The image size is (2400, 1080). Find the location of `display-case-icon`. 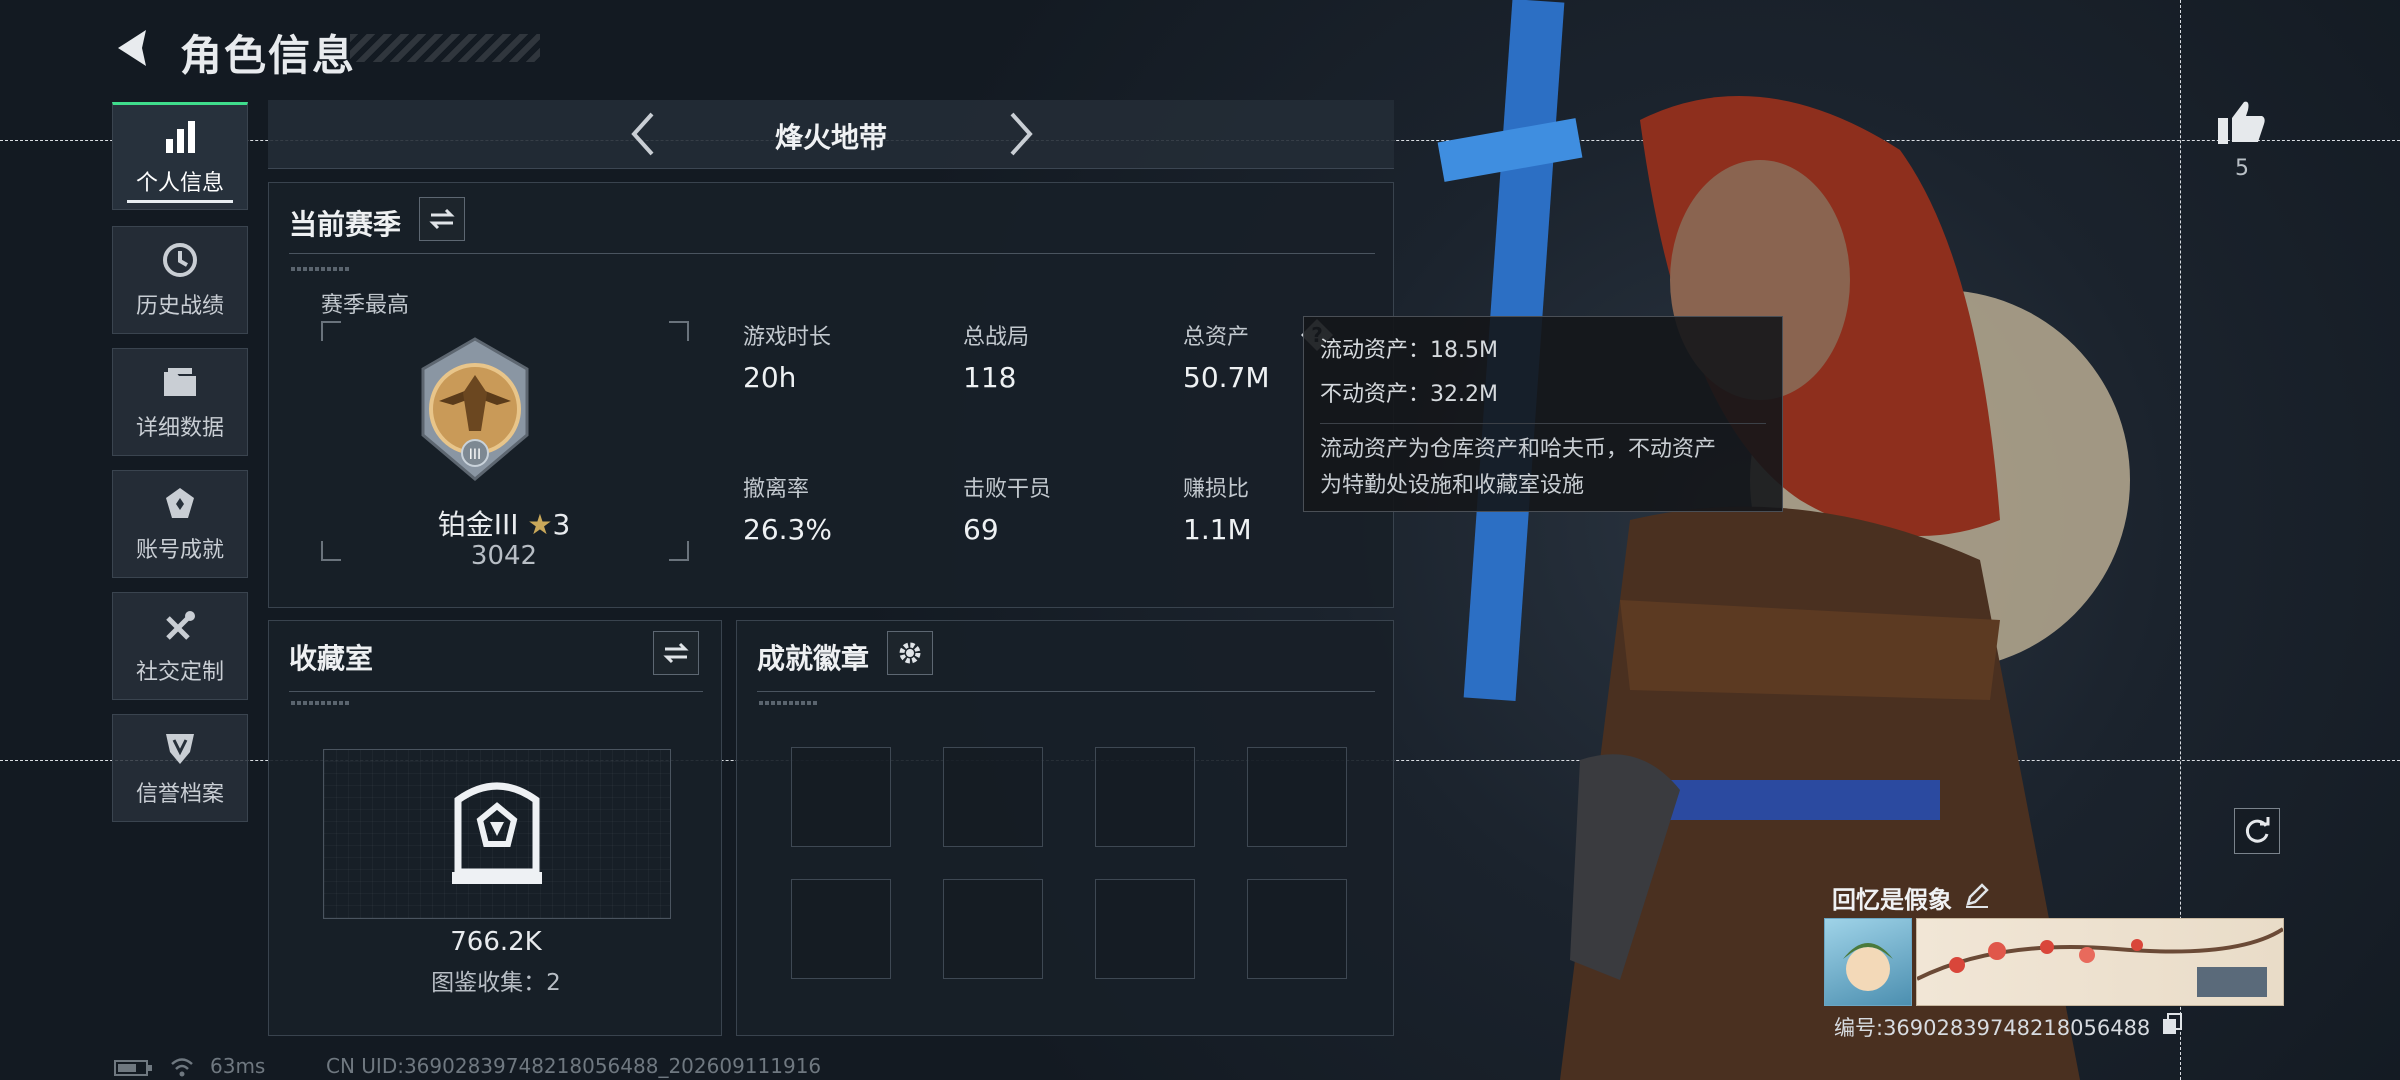

display-case-icon is located at coordinates (497, 833).